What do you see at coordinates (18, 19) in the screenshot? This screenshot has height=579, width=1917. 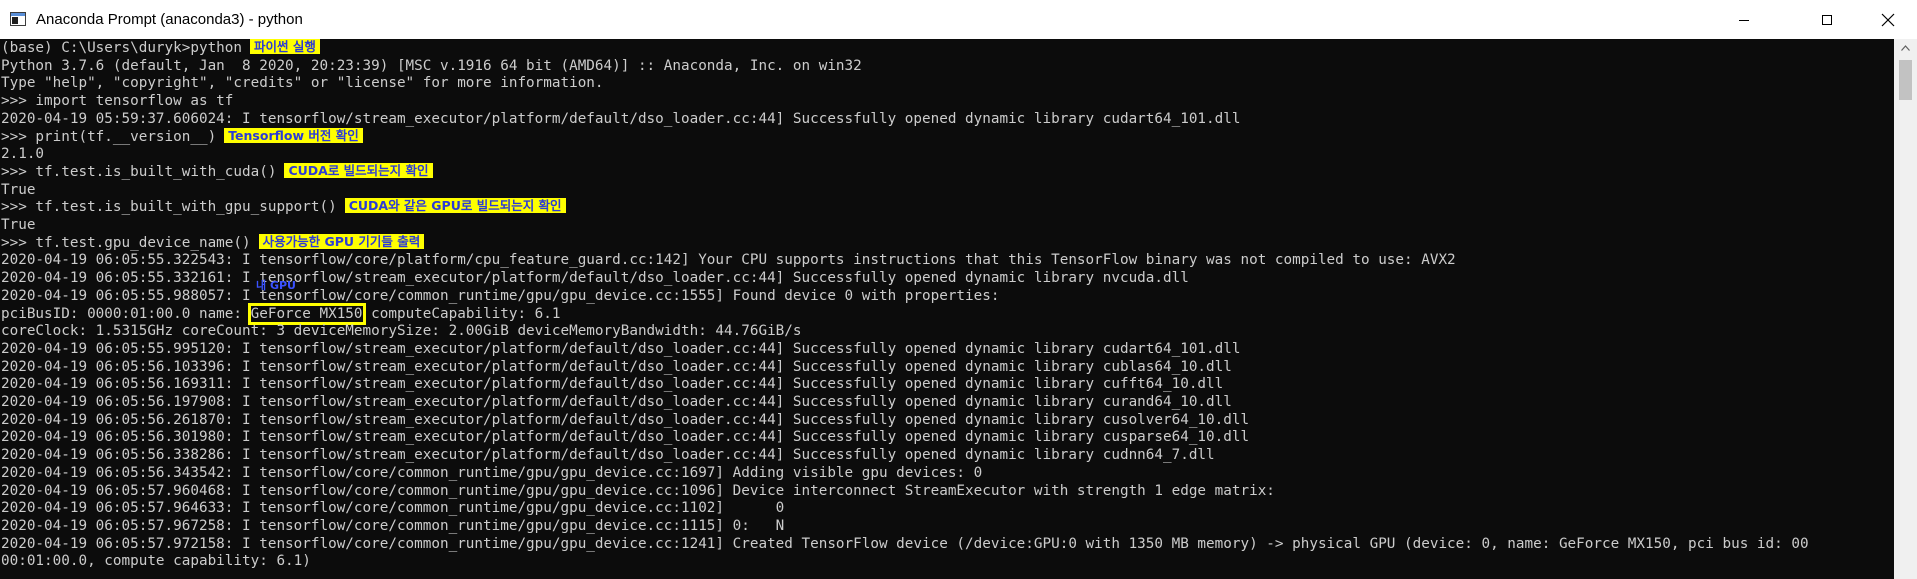 I see `console-app-icon` at bounding box center [18, 19].